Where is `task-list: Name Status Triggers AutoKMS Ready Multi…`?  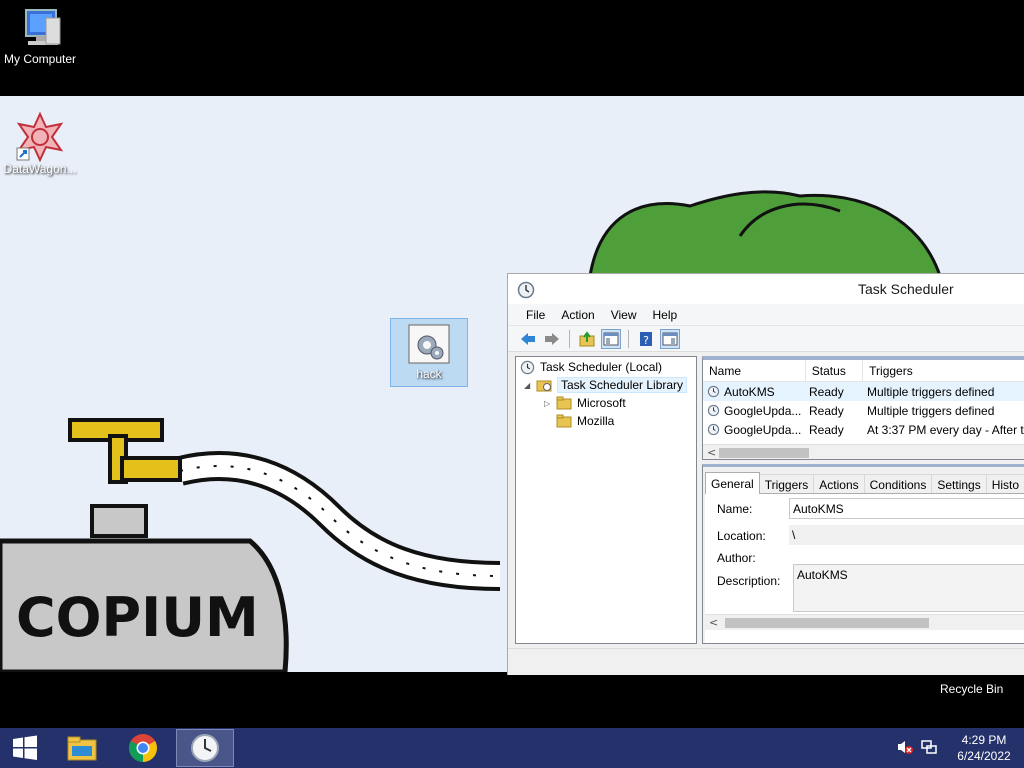 task-list: Name Status Triggers AutoKMS Ready Multi… is located at coordinates (863, 408).